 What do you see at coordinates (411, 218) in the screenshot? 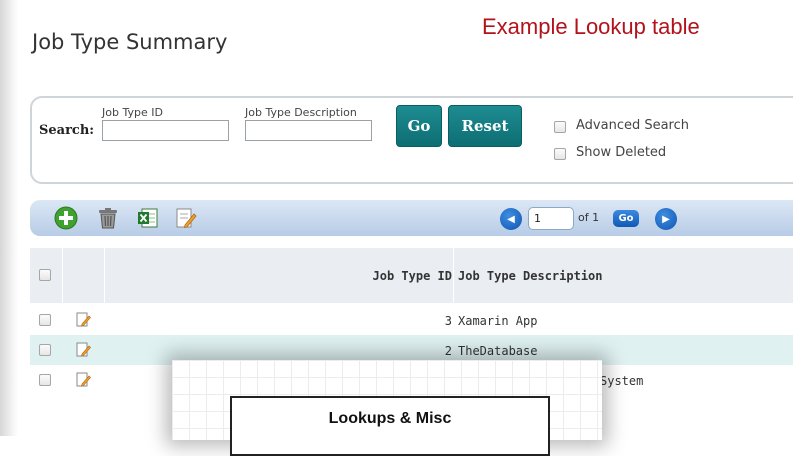
I see `grid-toolbar: ◀ 1 of 1 Go ▶` at bounding box center [411, 218].